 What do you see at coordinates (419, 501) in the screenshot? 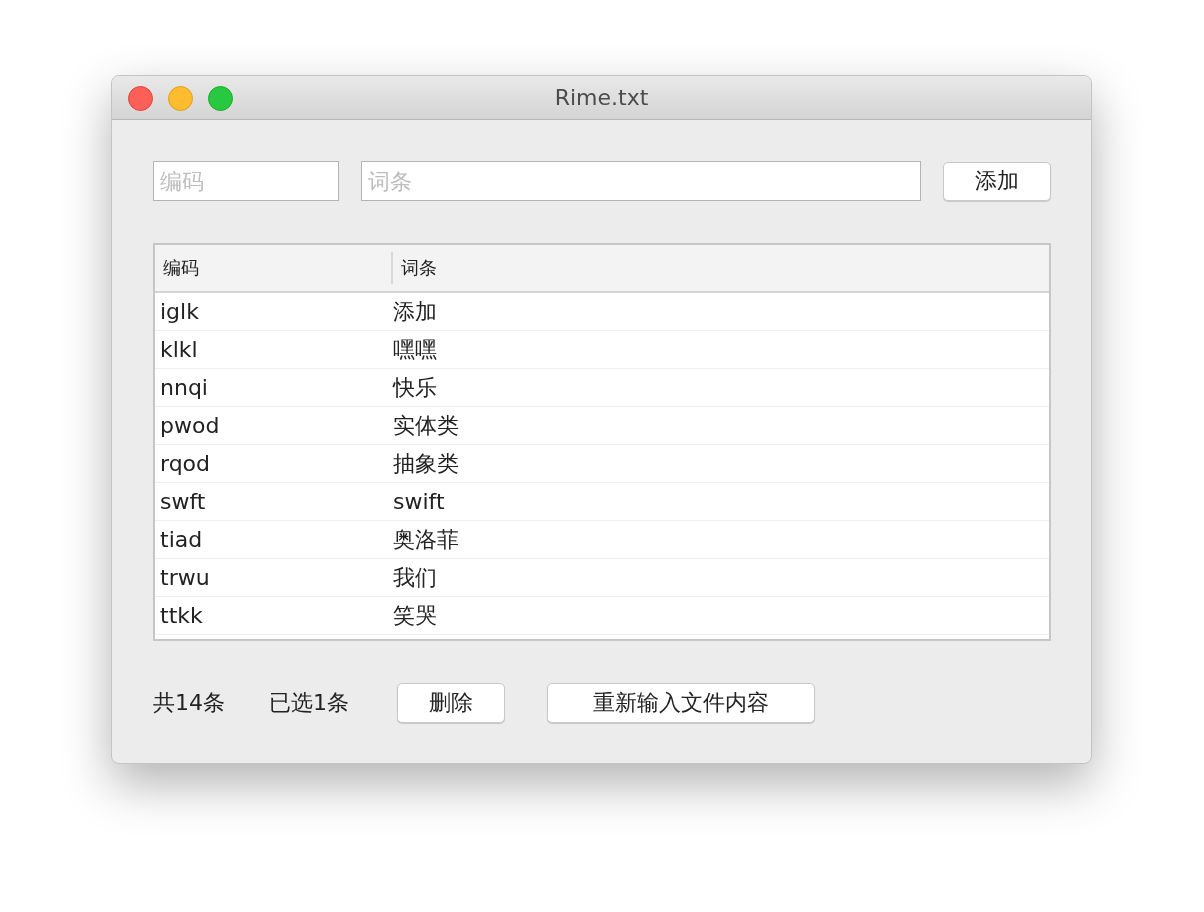
I see `entry-cell: swift` at bounding box center [419, 501].